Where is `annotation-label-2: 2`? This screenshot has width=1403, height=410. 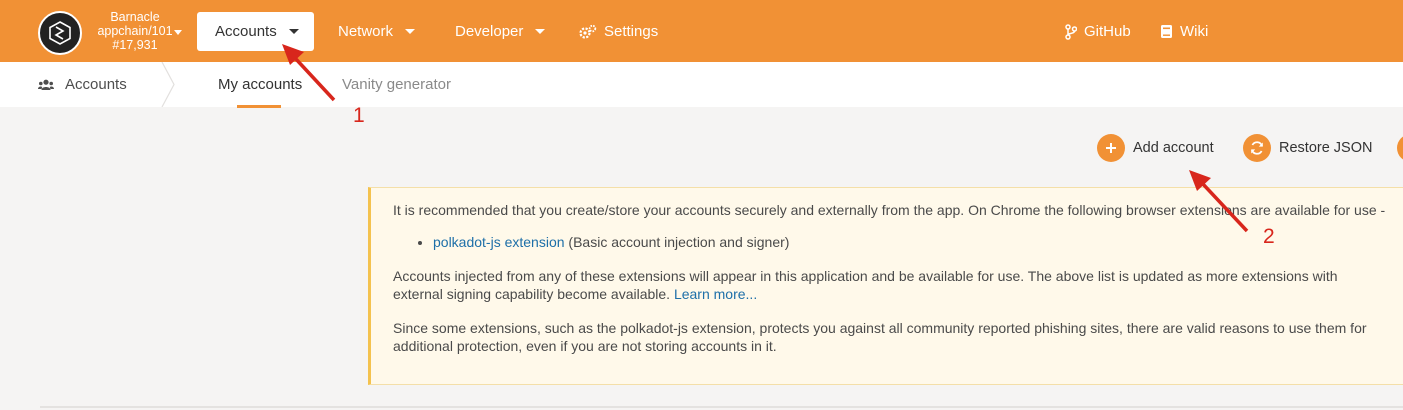 annotation-label-2: 2 is located at coordinates (1269, 236).